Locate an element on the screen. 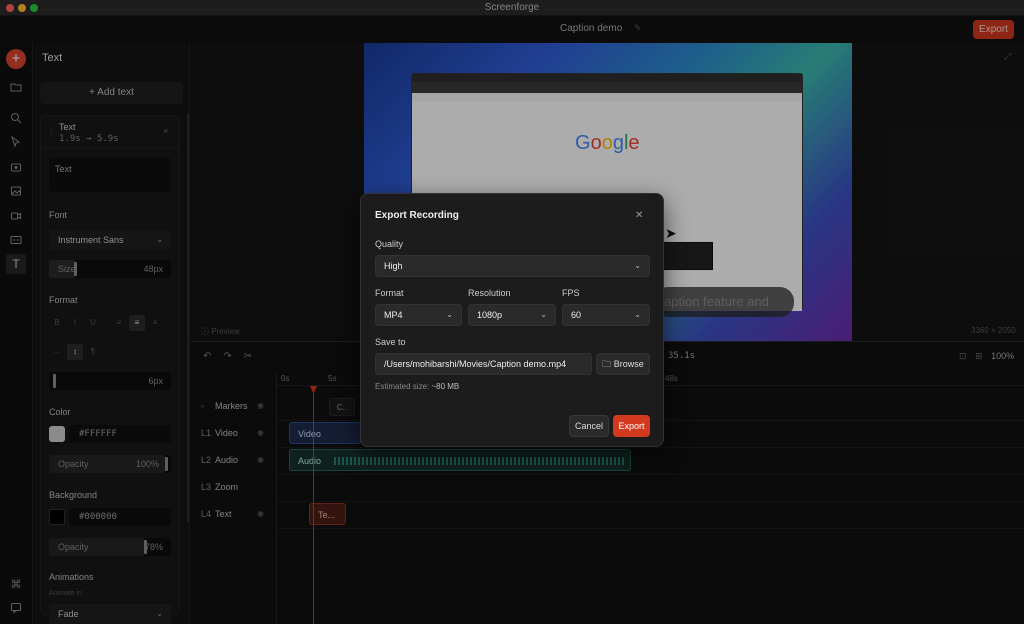 This screenshot has width=1024, height=624. resolution-value: 1080p is located at coordinates (490, 315).